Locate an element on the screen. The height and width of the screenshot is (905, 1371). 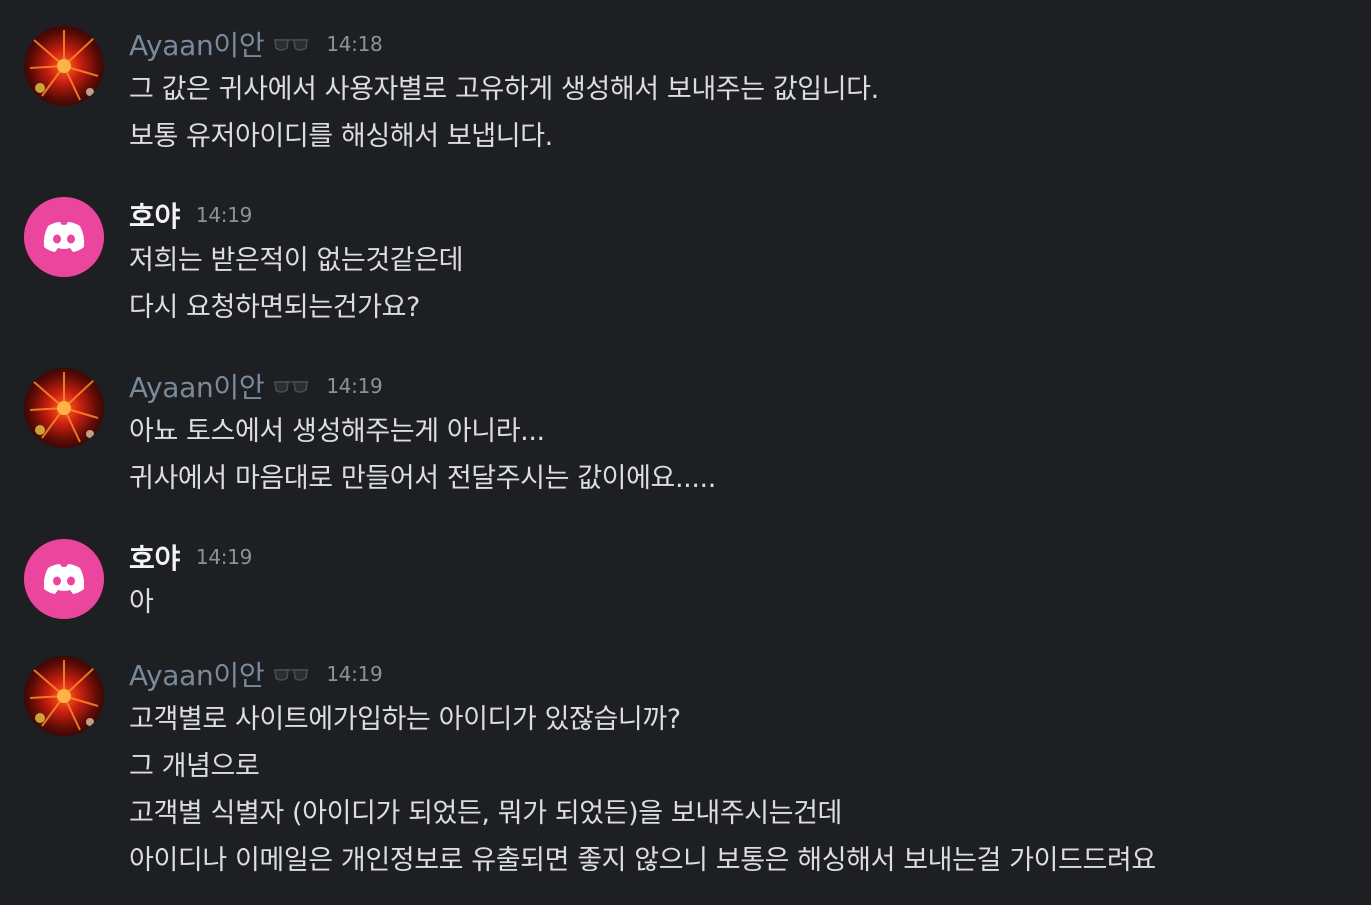
message-content: 호야 14:19 저희는 받은적이 없는것같은데 다시 요청하면되는건가요? is located at coordinates (750, 262).